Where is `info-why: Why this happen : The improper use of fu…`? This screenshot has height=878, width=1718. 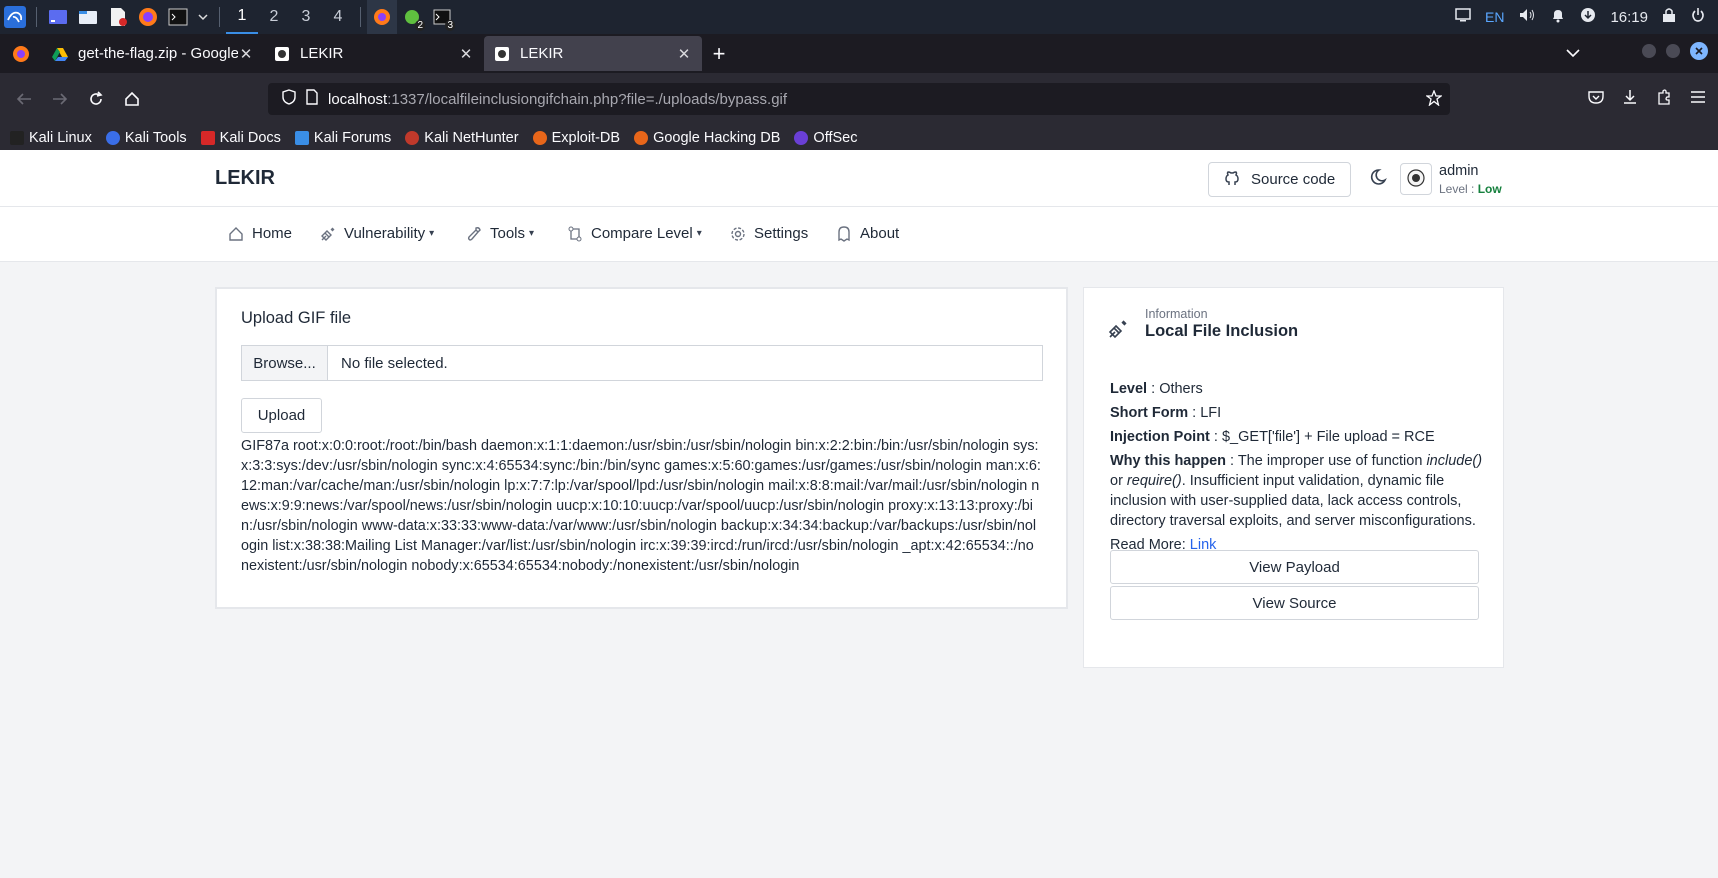 info-why: Why this happen : The improper use of fu… is located at coordinates (1296, 491).